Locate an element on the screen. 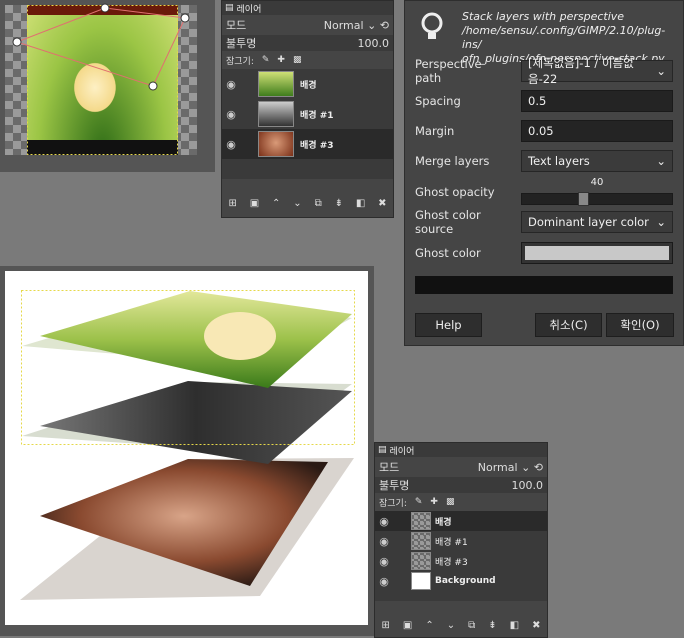  merge-layers-select: Text layers ⌄ is located at coordinates (597, 161).